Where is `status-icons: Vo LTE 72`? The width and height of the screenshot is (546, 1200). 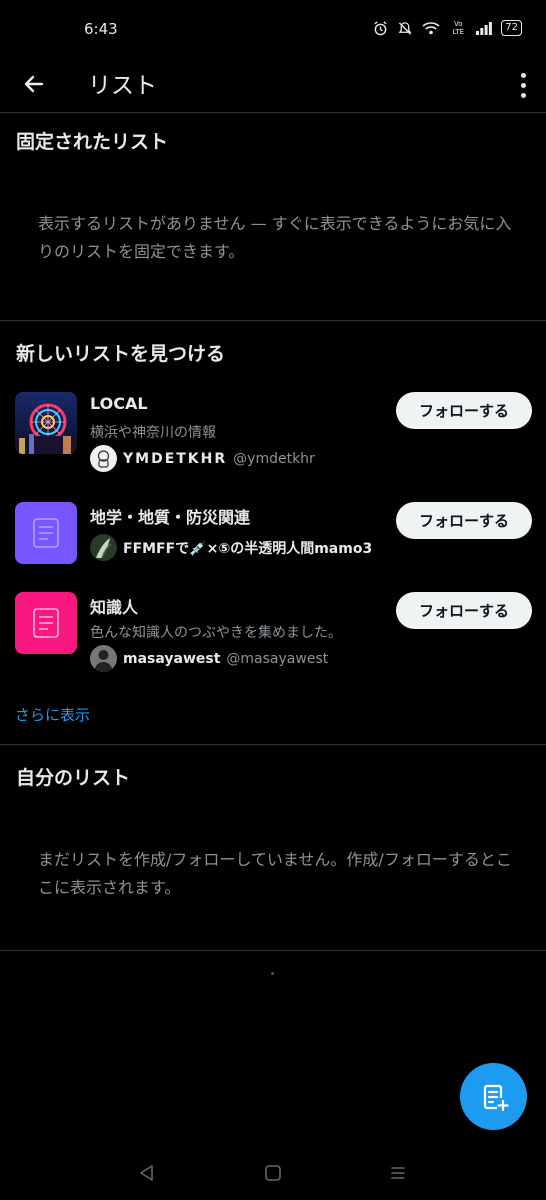 status-icons: Vo LTE 72 is located at coordinates (447, 28).